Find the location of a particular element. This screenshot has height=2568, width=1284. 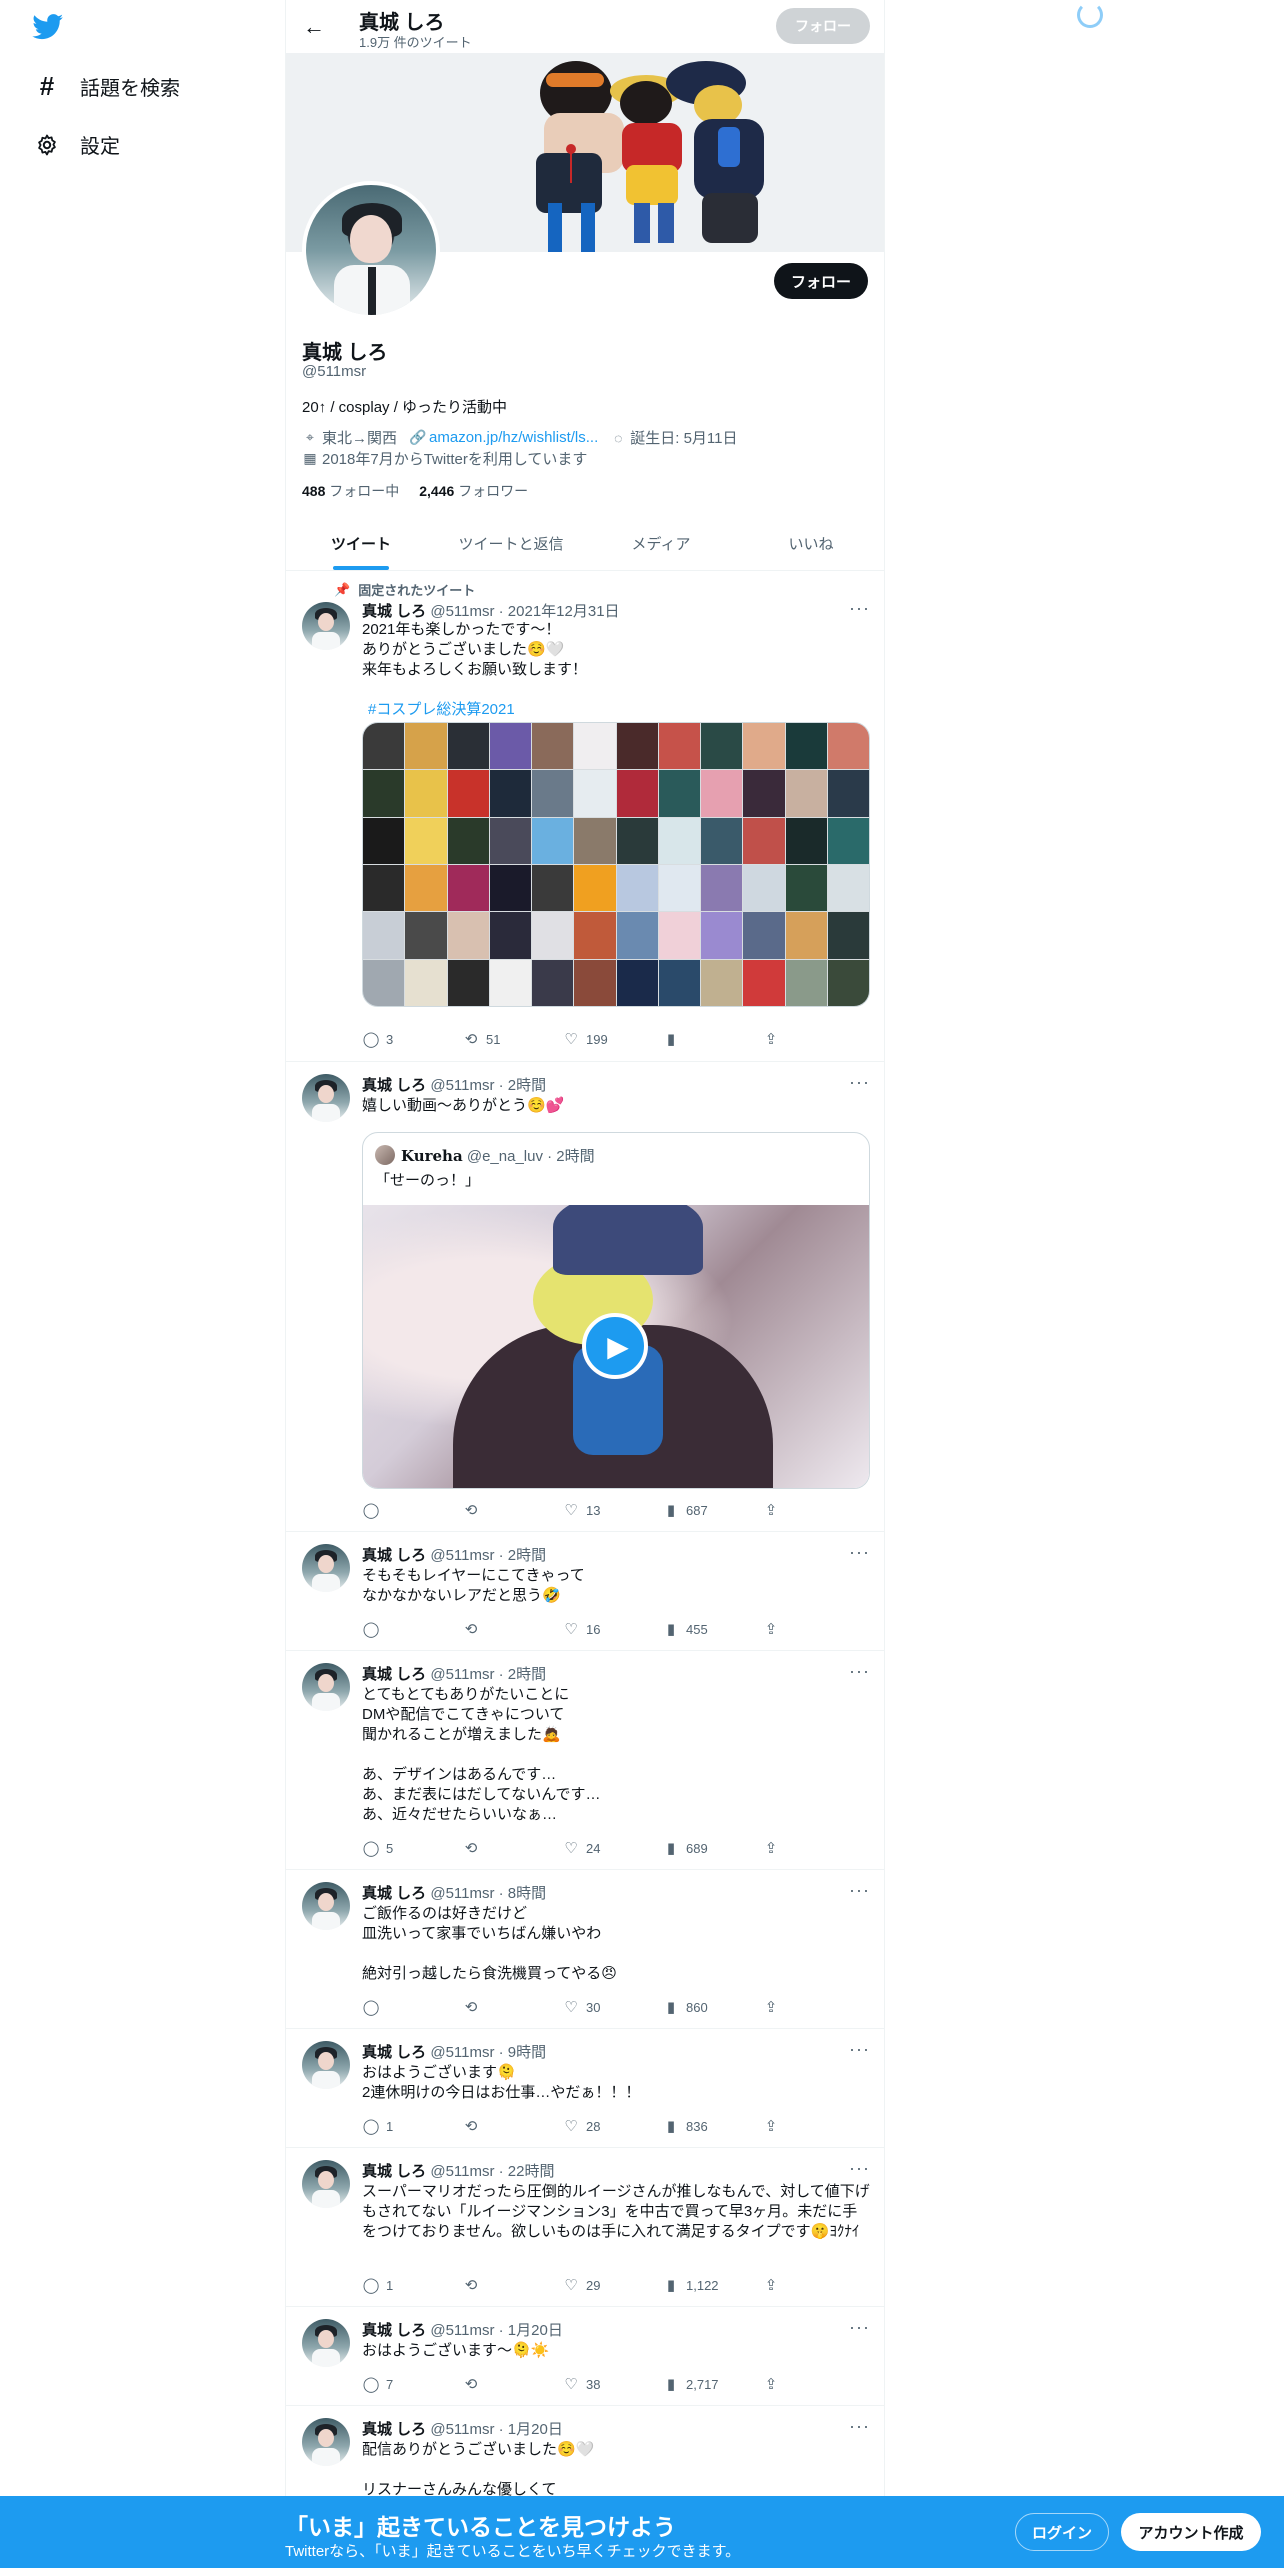

views-button: ▮ 689 is located at coordinates (712, 1848).